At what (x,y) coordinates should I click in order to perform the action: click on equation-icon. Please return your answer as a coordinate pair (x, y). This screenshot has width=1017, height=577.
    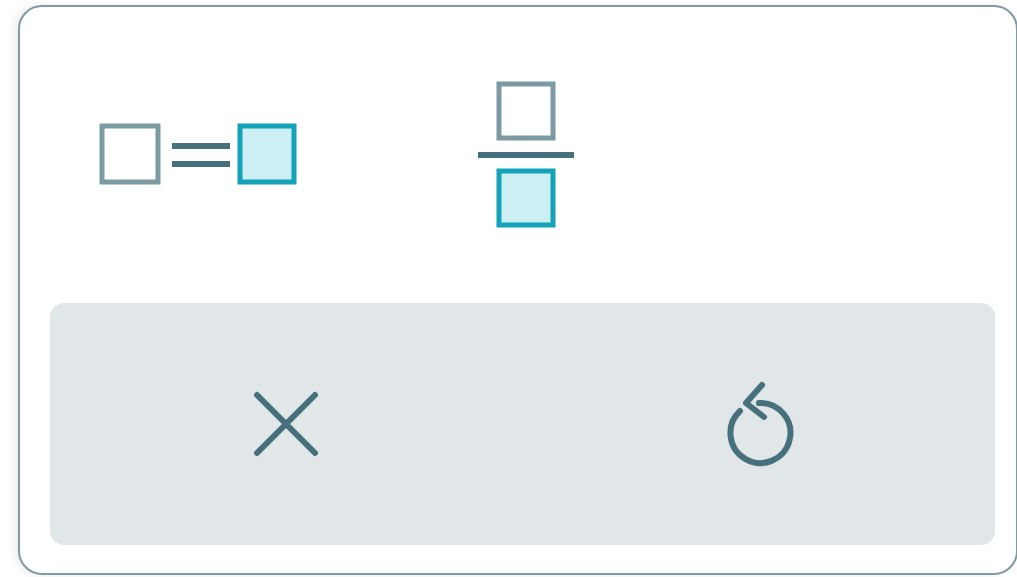
    Looking at the image, I should click on (198, 154).